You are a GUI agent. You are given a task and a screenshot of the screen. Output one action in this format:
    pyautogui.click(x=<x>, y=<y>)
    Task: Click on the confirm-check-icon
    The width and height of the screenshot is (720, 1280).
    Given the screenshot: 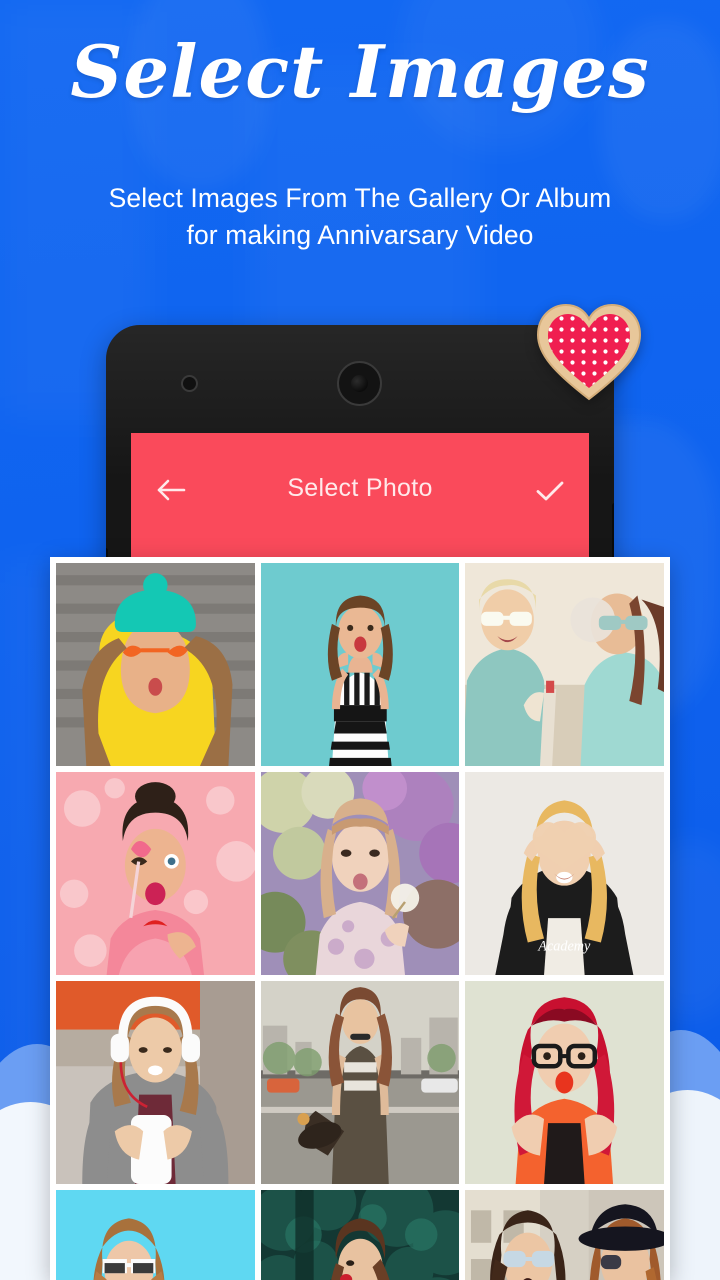 What is the action you would take?
    pyautogui.click(x=550, y=491)
    